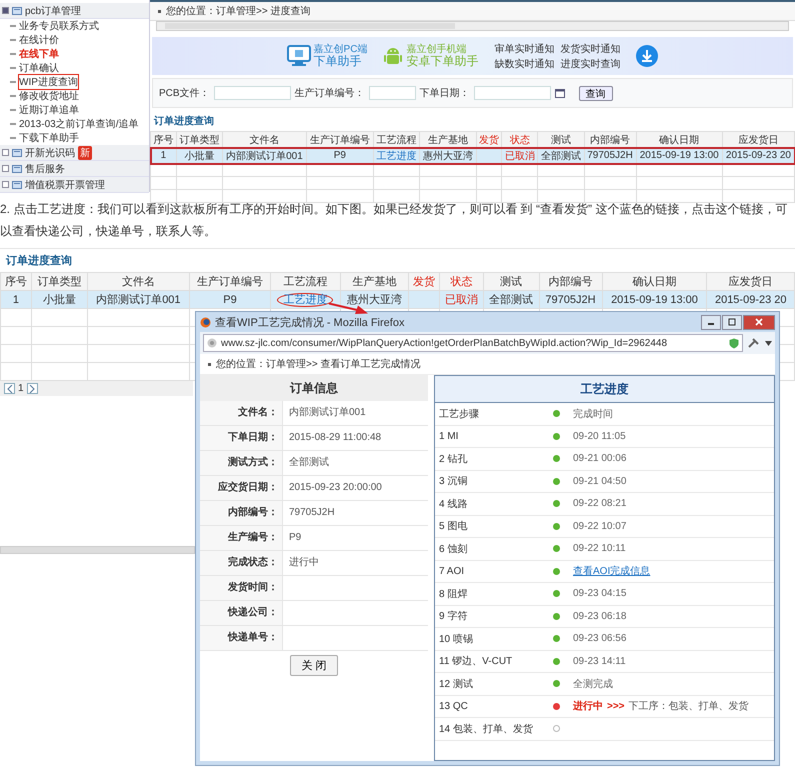 The image size is (795, 783). Describe the element at coordinates (444, 343) in the screenshot. I see `url-text: www.sz-jlc.com/consumer/WipPlanQueryAction!getOrderPlanBatchByWipId.action?Wip_Id=2962448` at that location.